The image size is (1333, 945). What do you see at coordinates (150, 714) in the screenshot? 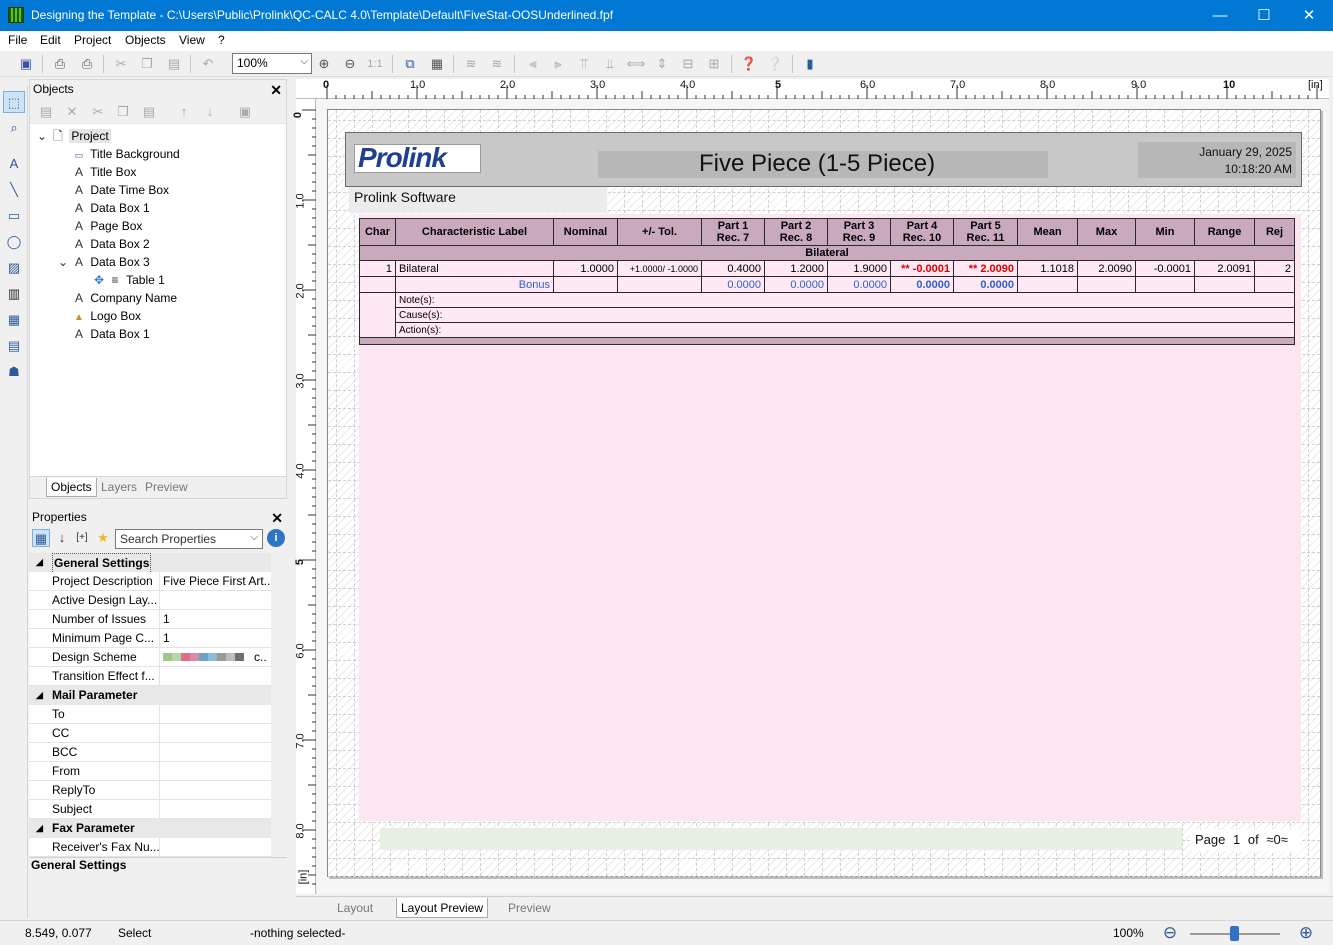
I see `property-row: To` at bounding box center [150, 714].